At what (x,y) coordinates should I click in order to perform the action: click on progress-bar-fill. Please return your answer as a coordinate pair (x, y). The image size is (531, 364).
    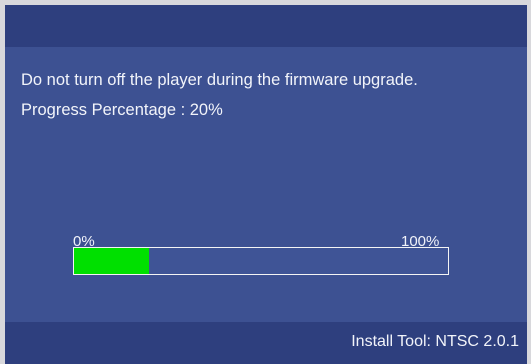
    Looking at the image, I should click on (111, 261).